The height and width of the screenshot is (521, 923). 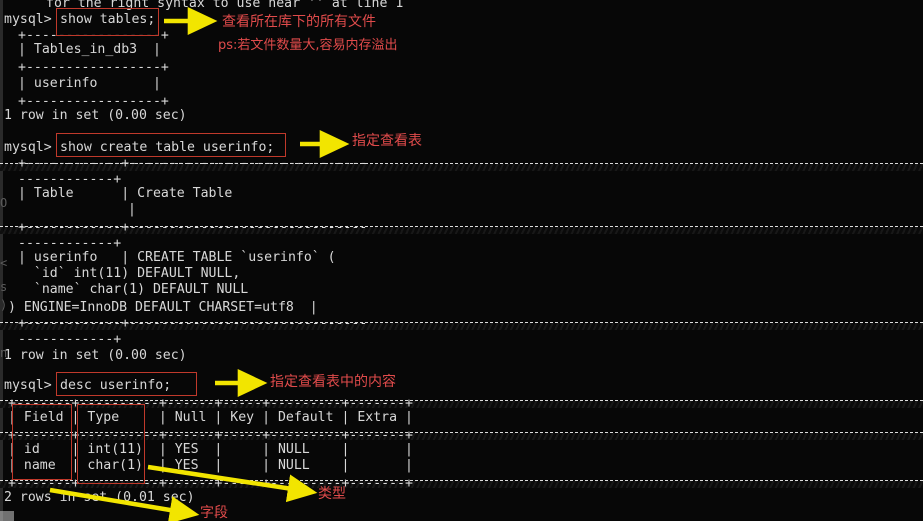 What do you see at coordinates (210, 449) in the screenshot?
I see `terminal-line-t3-row1: | id | int(11) | YES | | NULL | |` at bounding box center [210, 449].